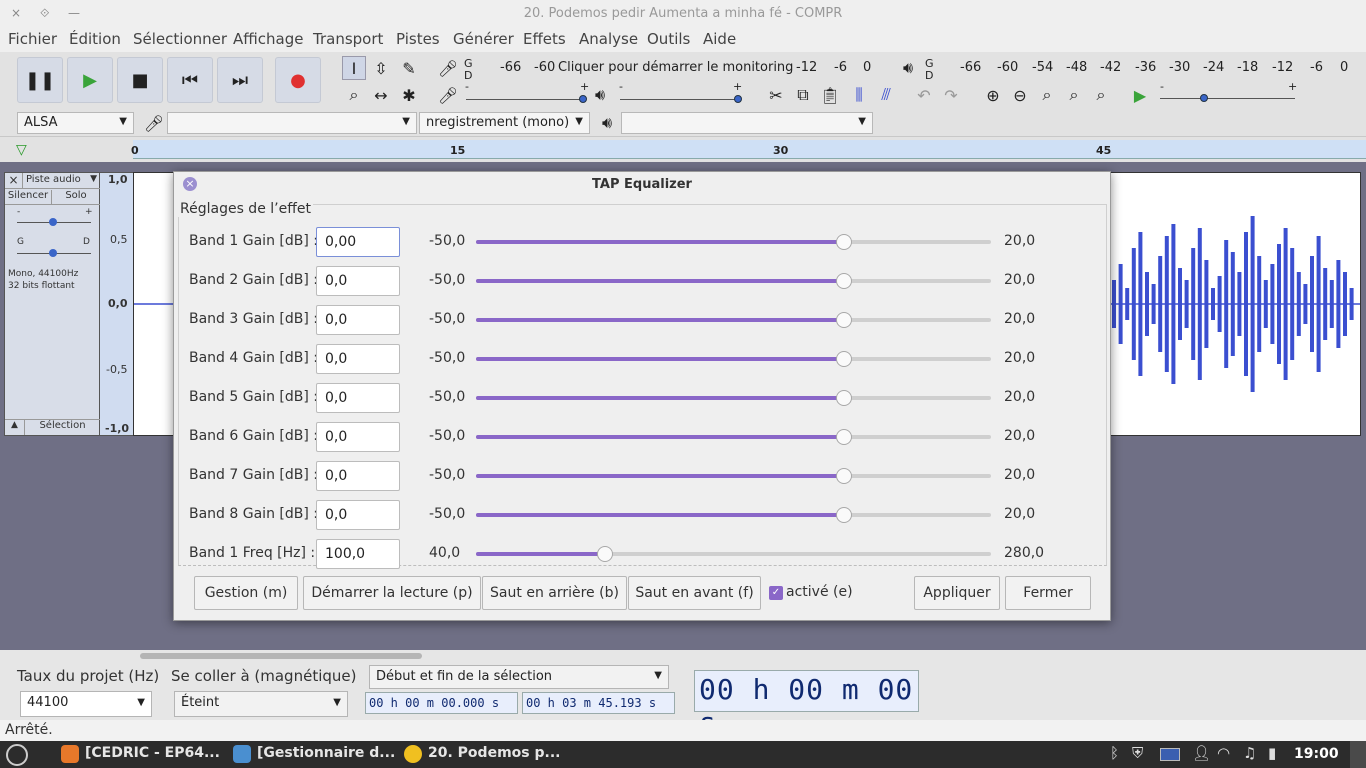 This screenshot has height=768, width=1366. I want to click on wifi-icon: ◠, so click(1223, 753).